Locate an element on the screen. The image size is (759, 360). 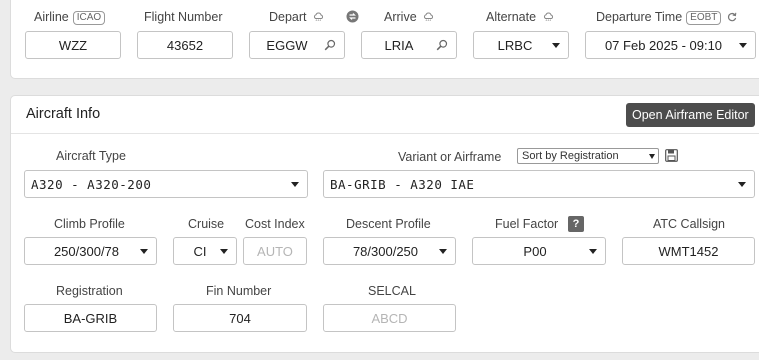
departure-time-value: 07 Feb 2025 - 09:10 is located at coordinates (663, 45).